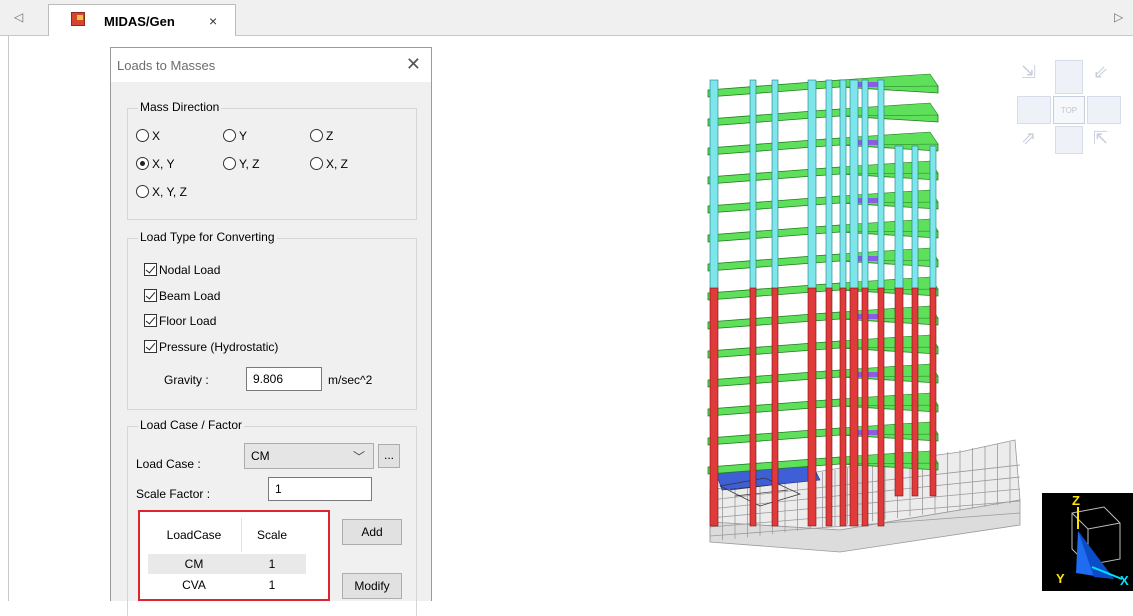  What do you see at coordinates (194, 585) in the screenshot?
I see `row-loadcase: CVA` at bounding box center [194, 585].